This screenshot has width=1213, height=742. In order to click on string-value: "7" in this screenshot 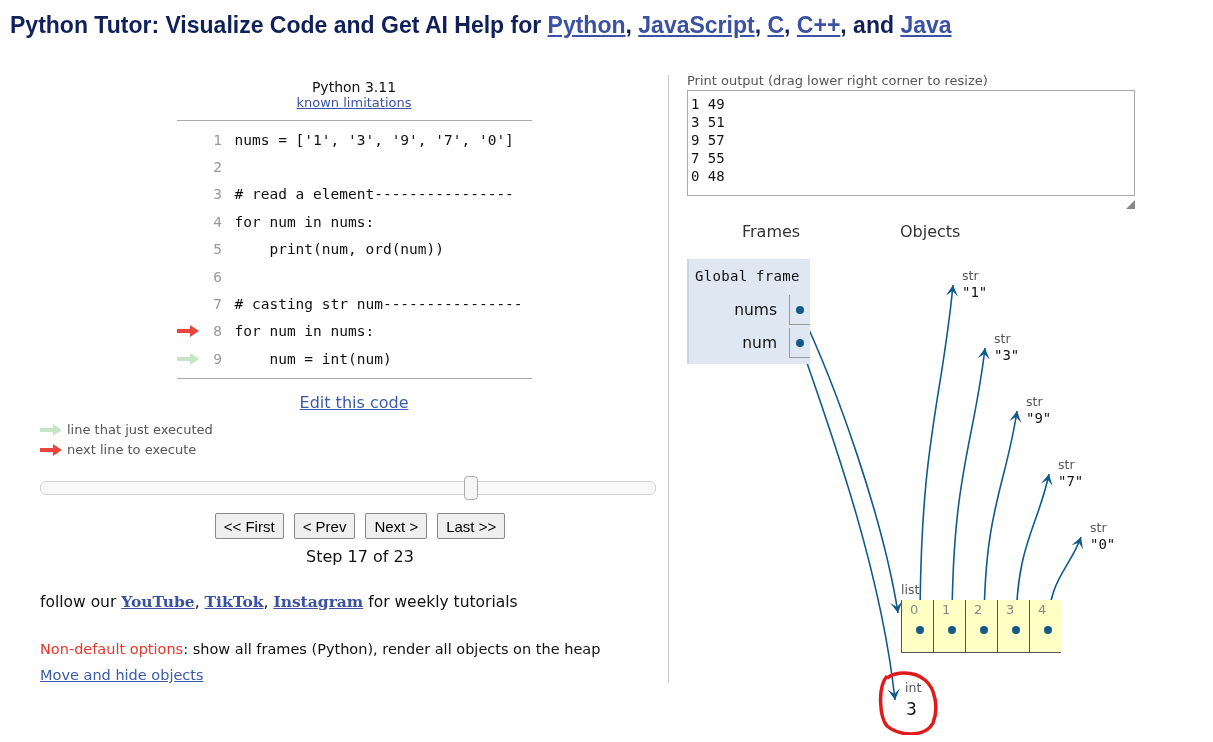, I will do `click(1071, 481)`.